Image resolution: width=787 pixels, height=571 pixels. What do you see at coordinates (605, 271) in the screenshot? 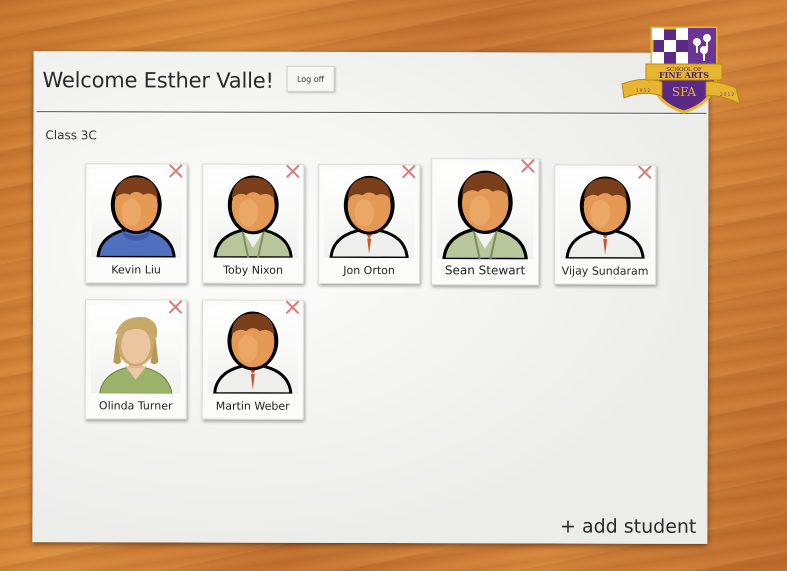
I see `student-name: Vijay Sundaram` at bounding box center [605, 271].